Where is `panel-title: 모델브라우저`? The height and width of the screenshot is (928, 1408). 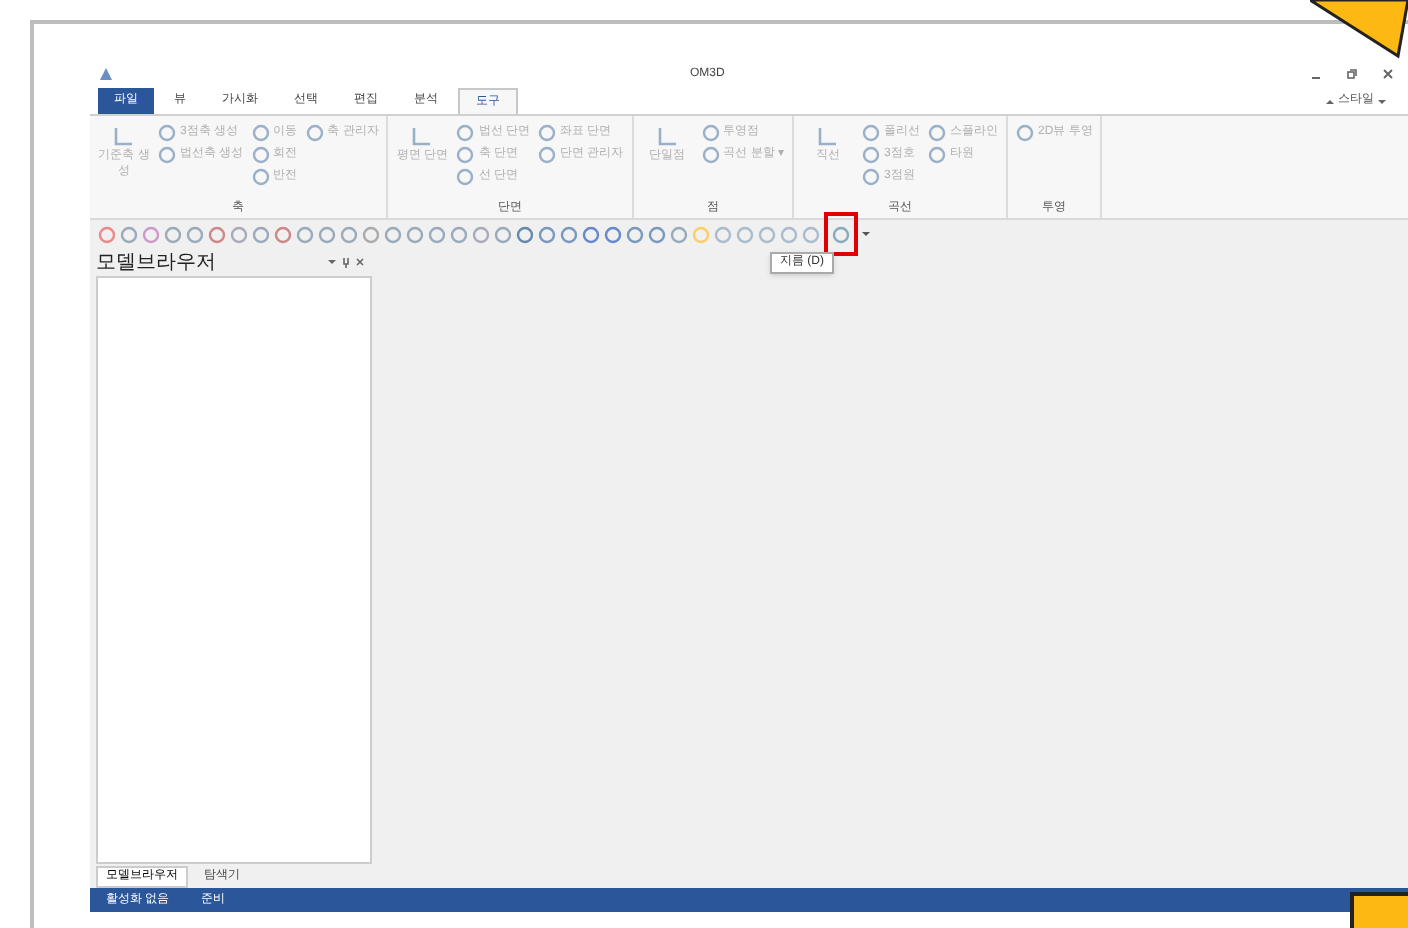
panel-title: 모델브라우저 is located at coordinates (156, 263).